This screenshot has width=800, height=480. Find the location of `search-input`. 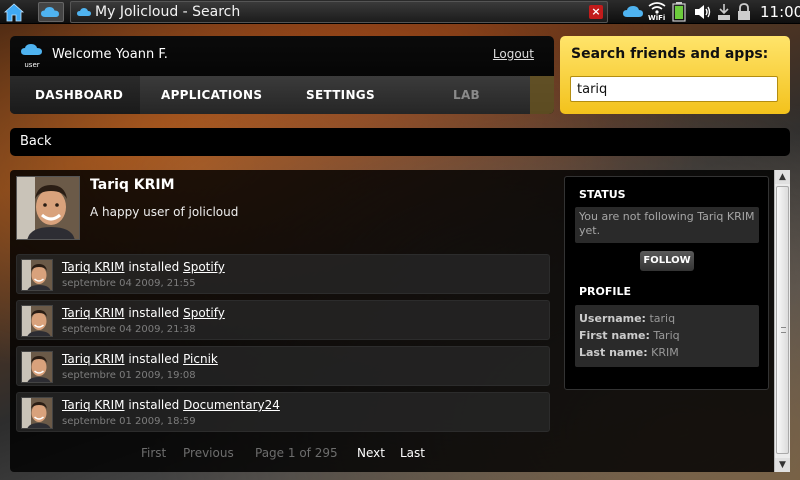

search-input is located at coordinates (674, 89).